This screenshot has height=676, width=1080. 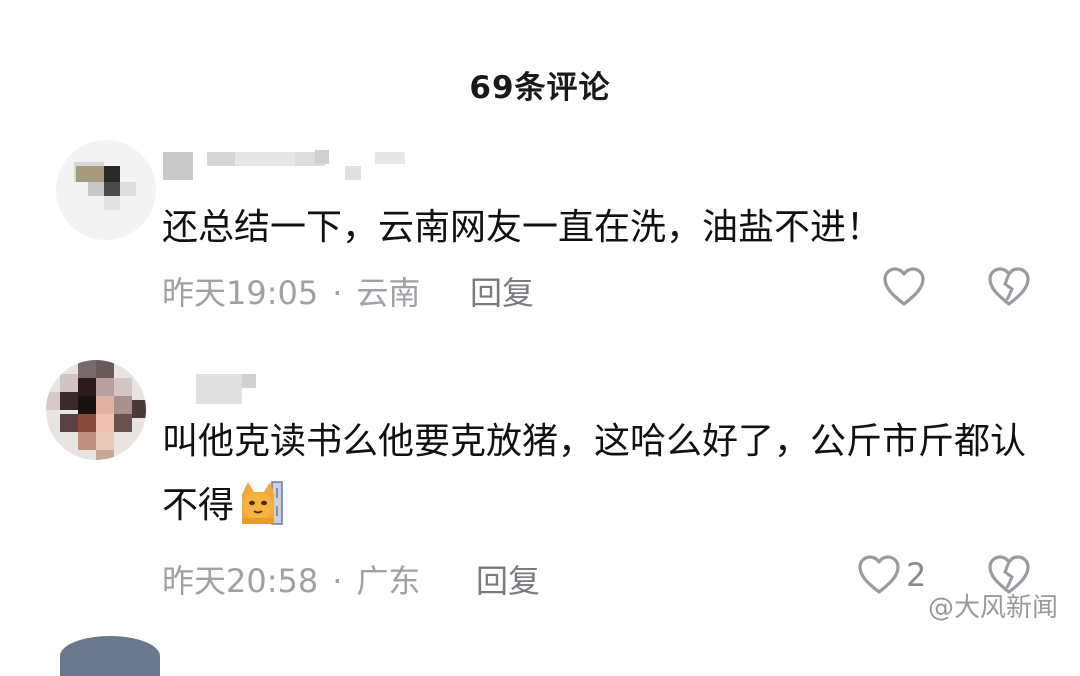 I want to click on comment-location: 云南, so click(x=388, y=293).